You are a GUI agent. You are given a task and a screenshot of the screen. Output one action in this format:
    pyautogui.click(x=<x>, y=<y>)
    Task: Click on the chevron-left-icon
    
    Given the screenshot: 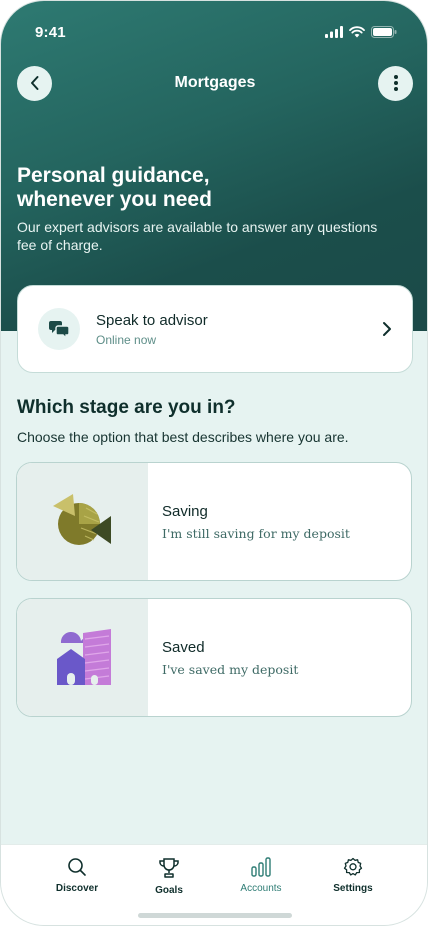 What is the action you would take?
    pyautogui.click(x=34, y=83)
    